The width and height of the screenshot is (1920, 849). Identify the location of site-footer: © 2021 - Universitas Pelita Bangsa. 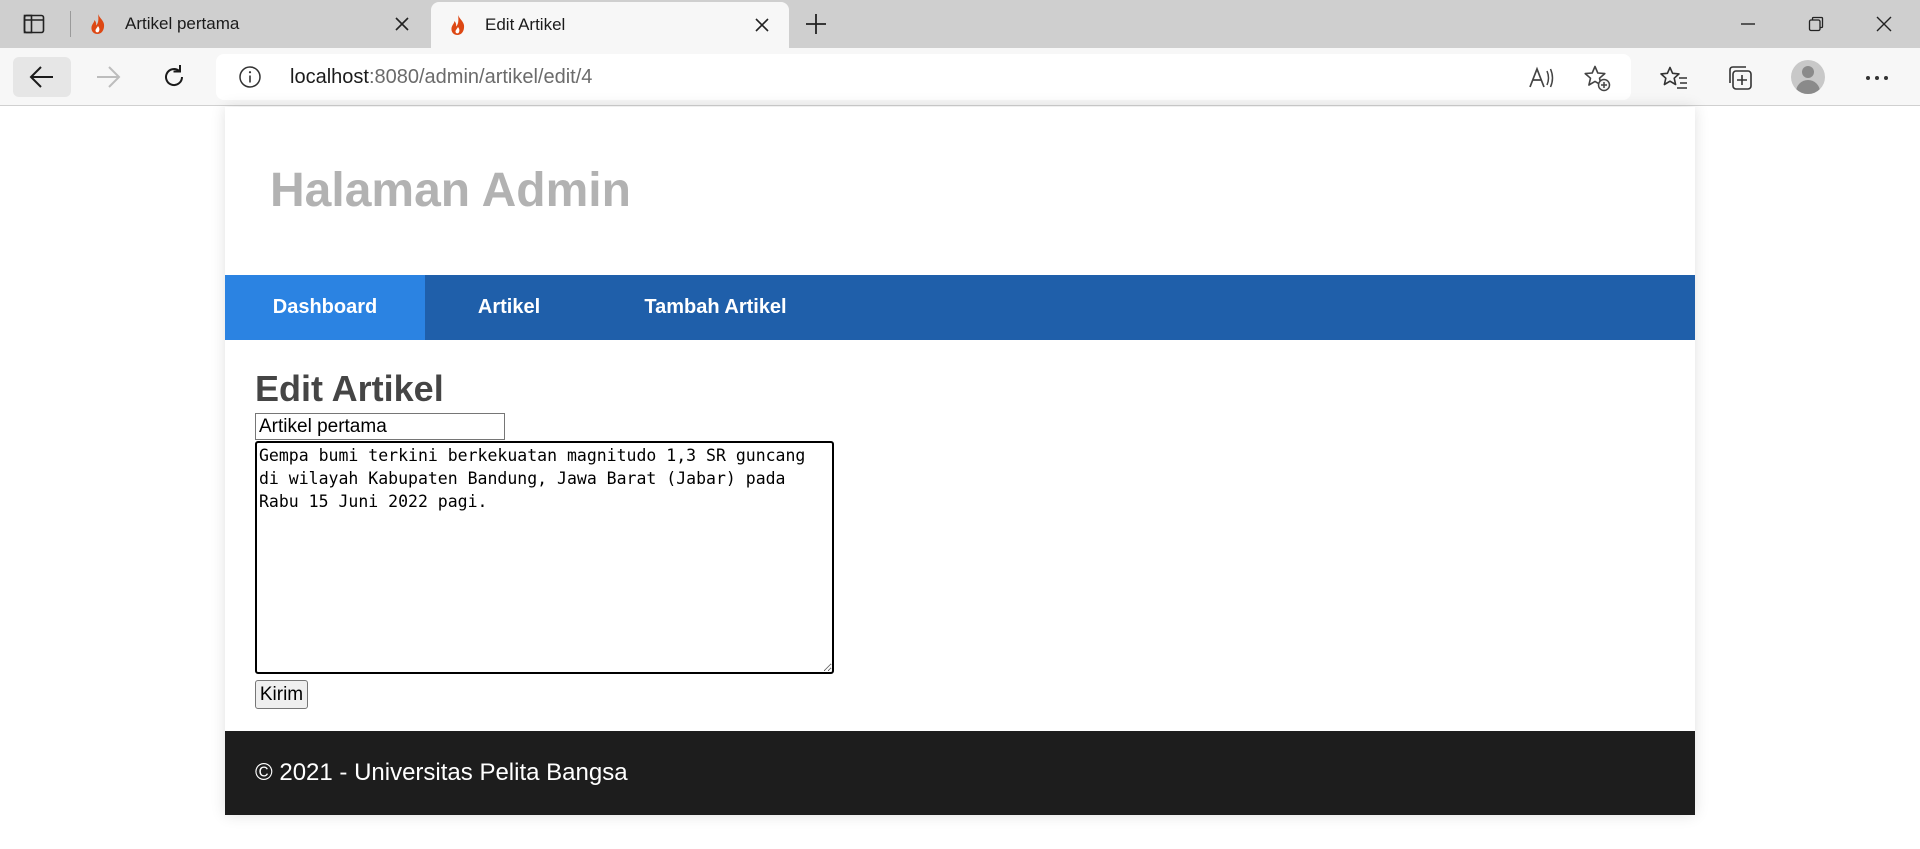
(960, 773).